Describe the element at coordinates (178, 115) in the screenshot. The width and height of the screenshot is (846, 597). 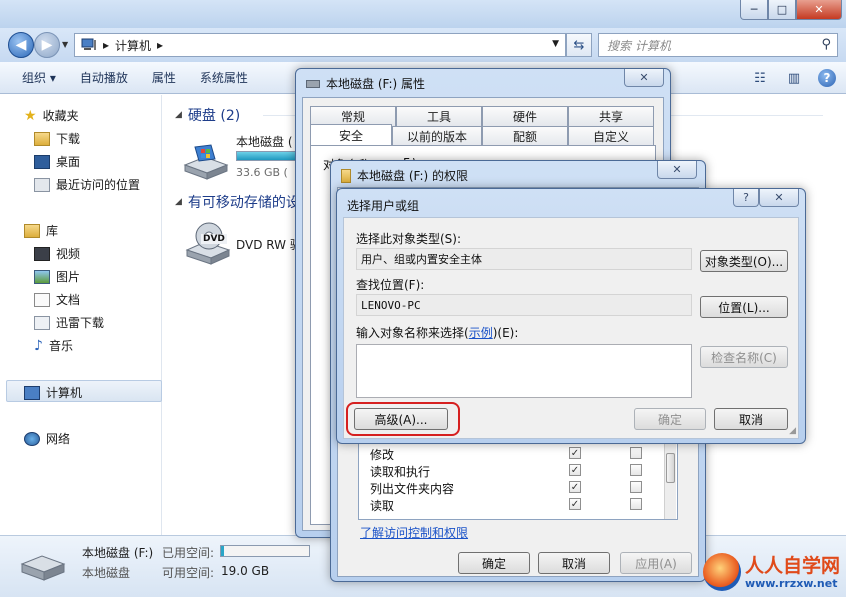
I see `collapse-triangle-icon: ◢` at that location.